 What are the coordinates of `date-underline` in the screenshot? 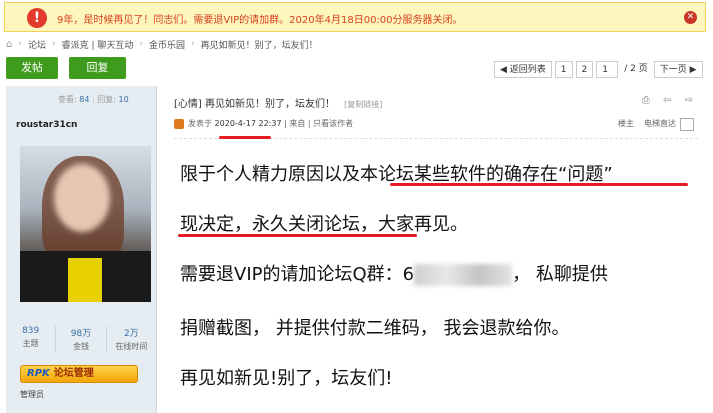 It's located at (245, 137).